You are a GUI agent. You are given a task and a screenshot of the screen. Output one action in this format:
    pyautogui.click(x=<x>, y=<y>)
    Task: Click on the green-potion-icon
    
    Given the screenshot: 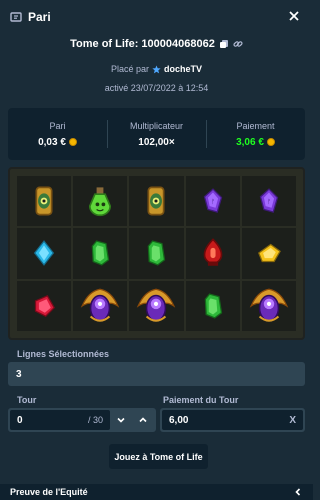 What is the action you would take?
    pyautogui.click(x=100, y=201)
    